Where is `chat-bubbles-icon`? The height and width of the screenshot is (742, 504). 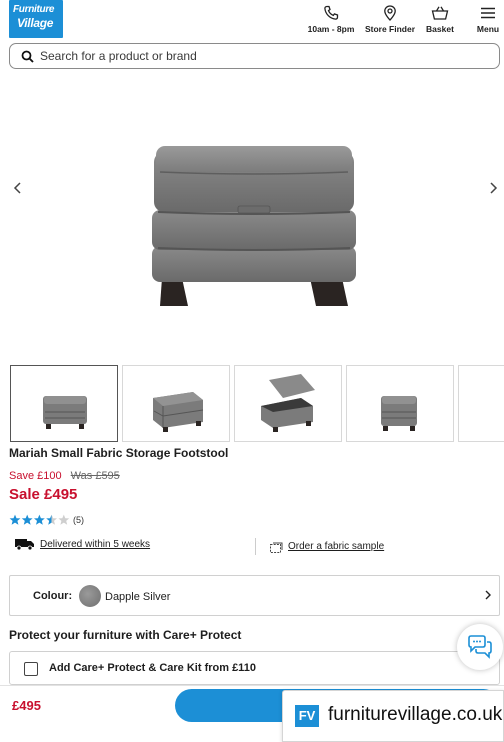
chat-bubbles-icon is located at coordinates (480, 647).